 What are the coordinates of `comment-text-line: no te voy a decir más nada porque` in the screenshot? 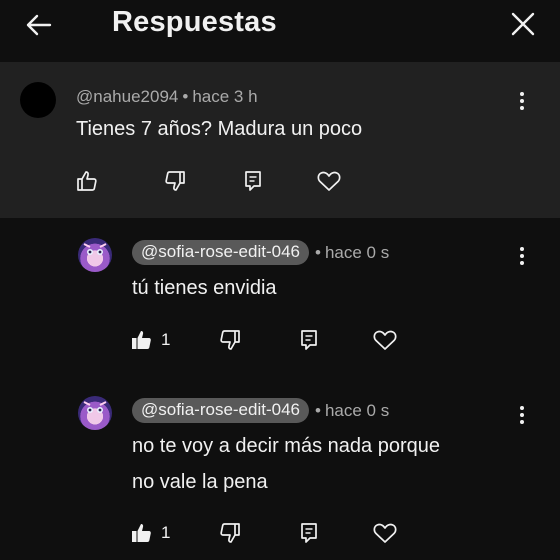 It's located at (286, 446).